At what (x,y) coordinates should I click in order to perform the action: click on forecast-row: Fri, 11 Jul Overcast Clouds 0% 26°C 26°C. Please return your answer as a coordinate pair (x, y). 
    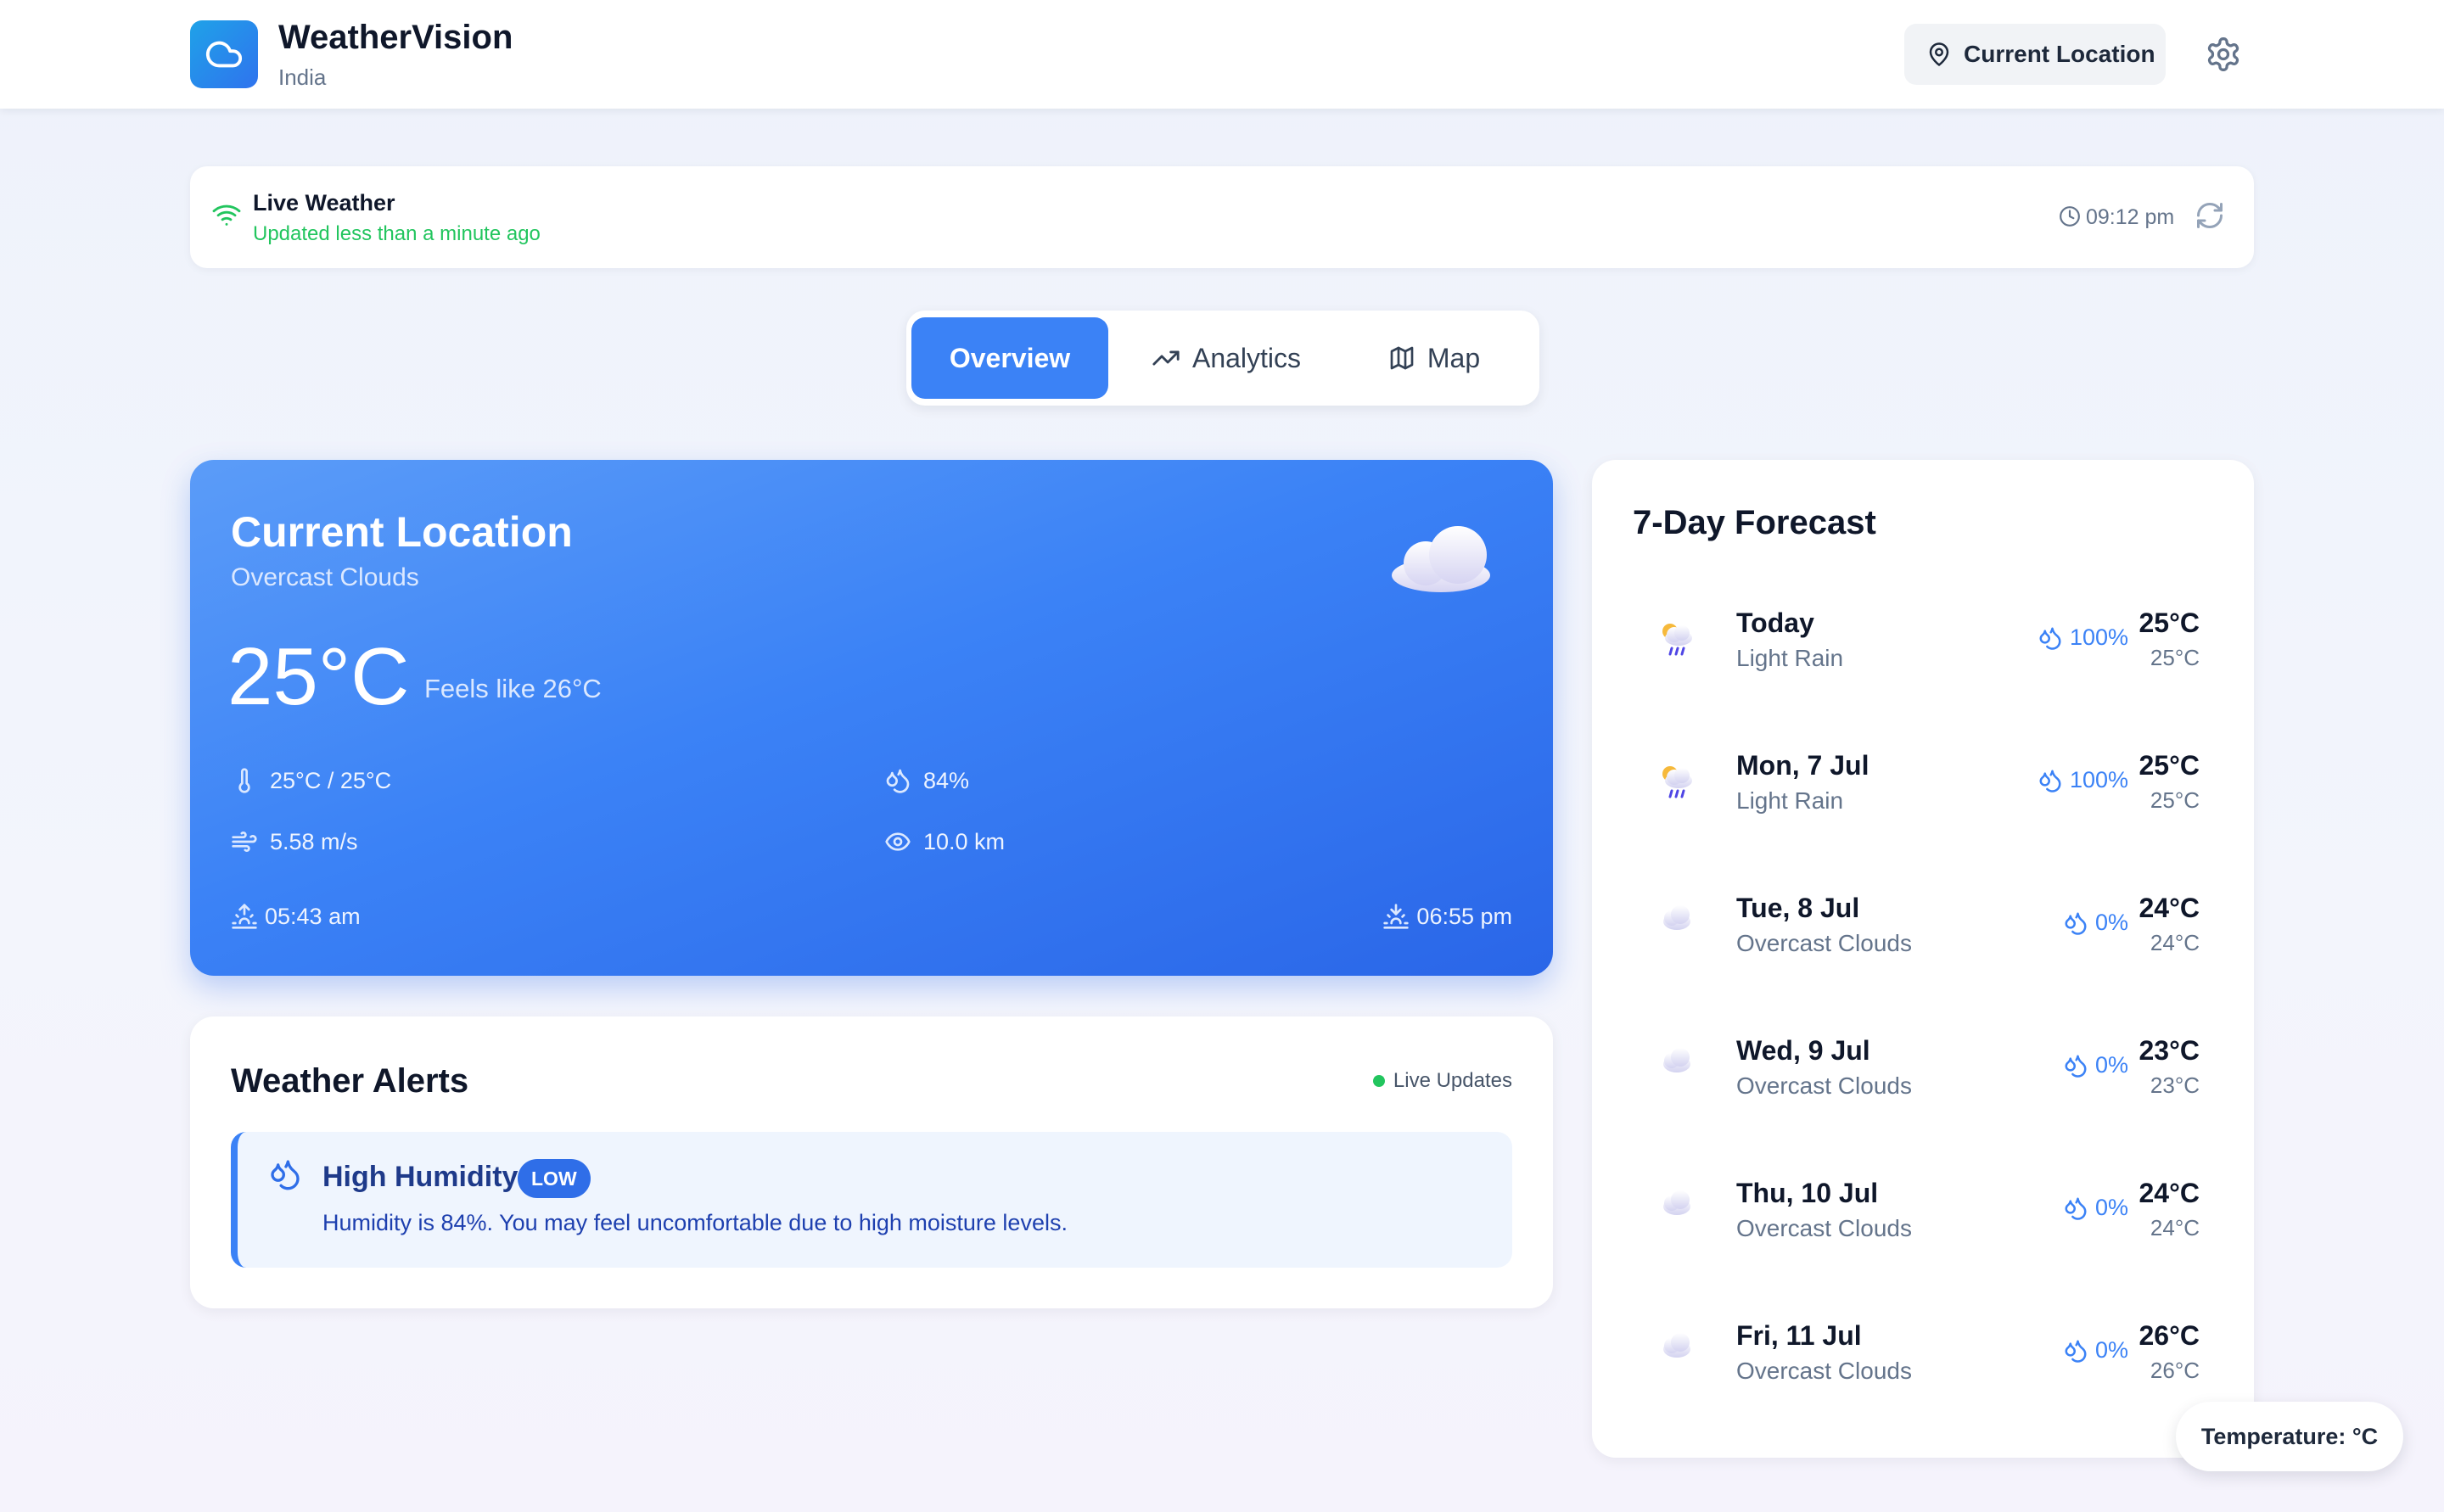
    Looking at the image, I should click on (1923, 1350).